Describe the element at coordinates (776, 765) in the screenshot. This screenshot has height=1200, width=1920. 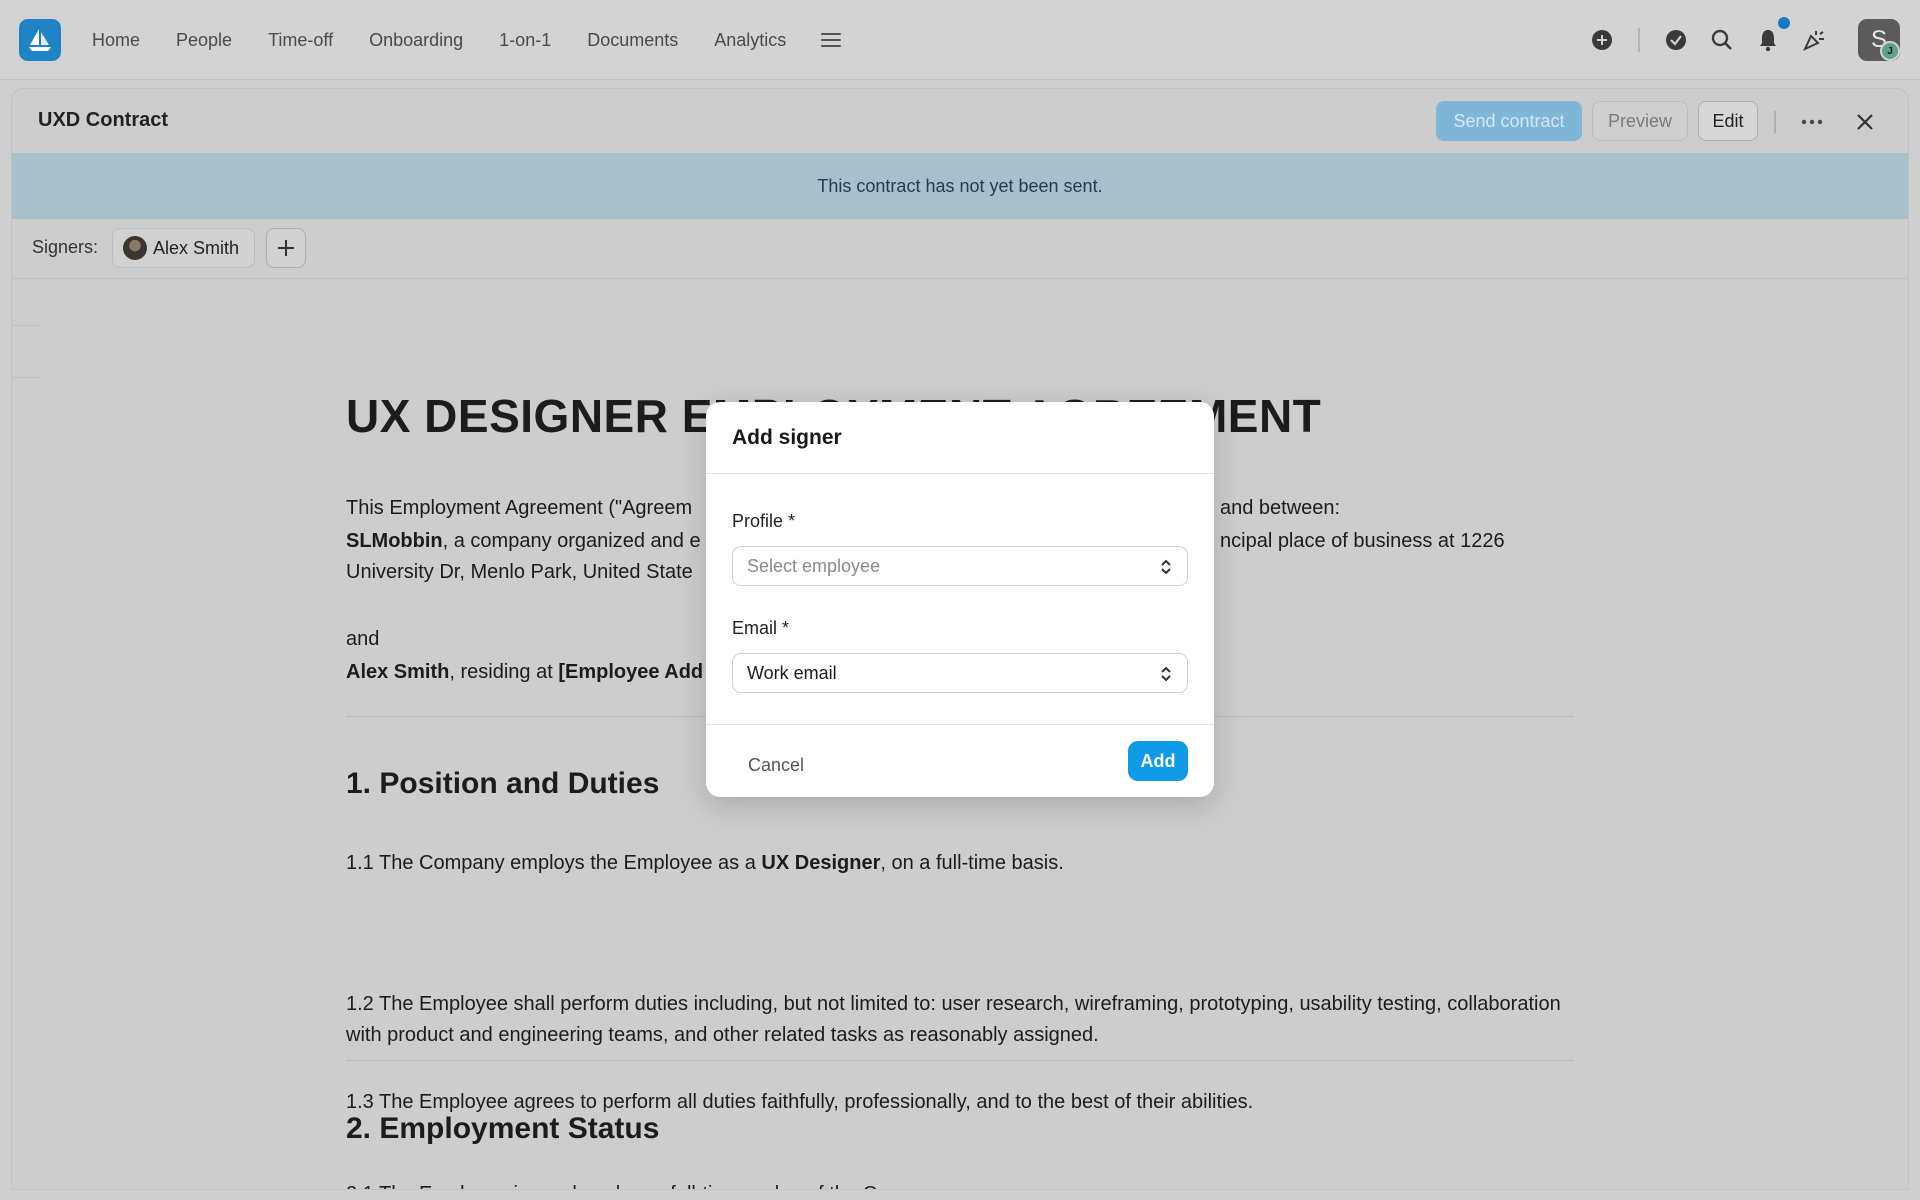
I see `cancel-button: Cancel` at that location.